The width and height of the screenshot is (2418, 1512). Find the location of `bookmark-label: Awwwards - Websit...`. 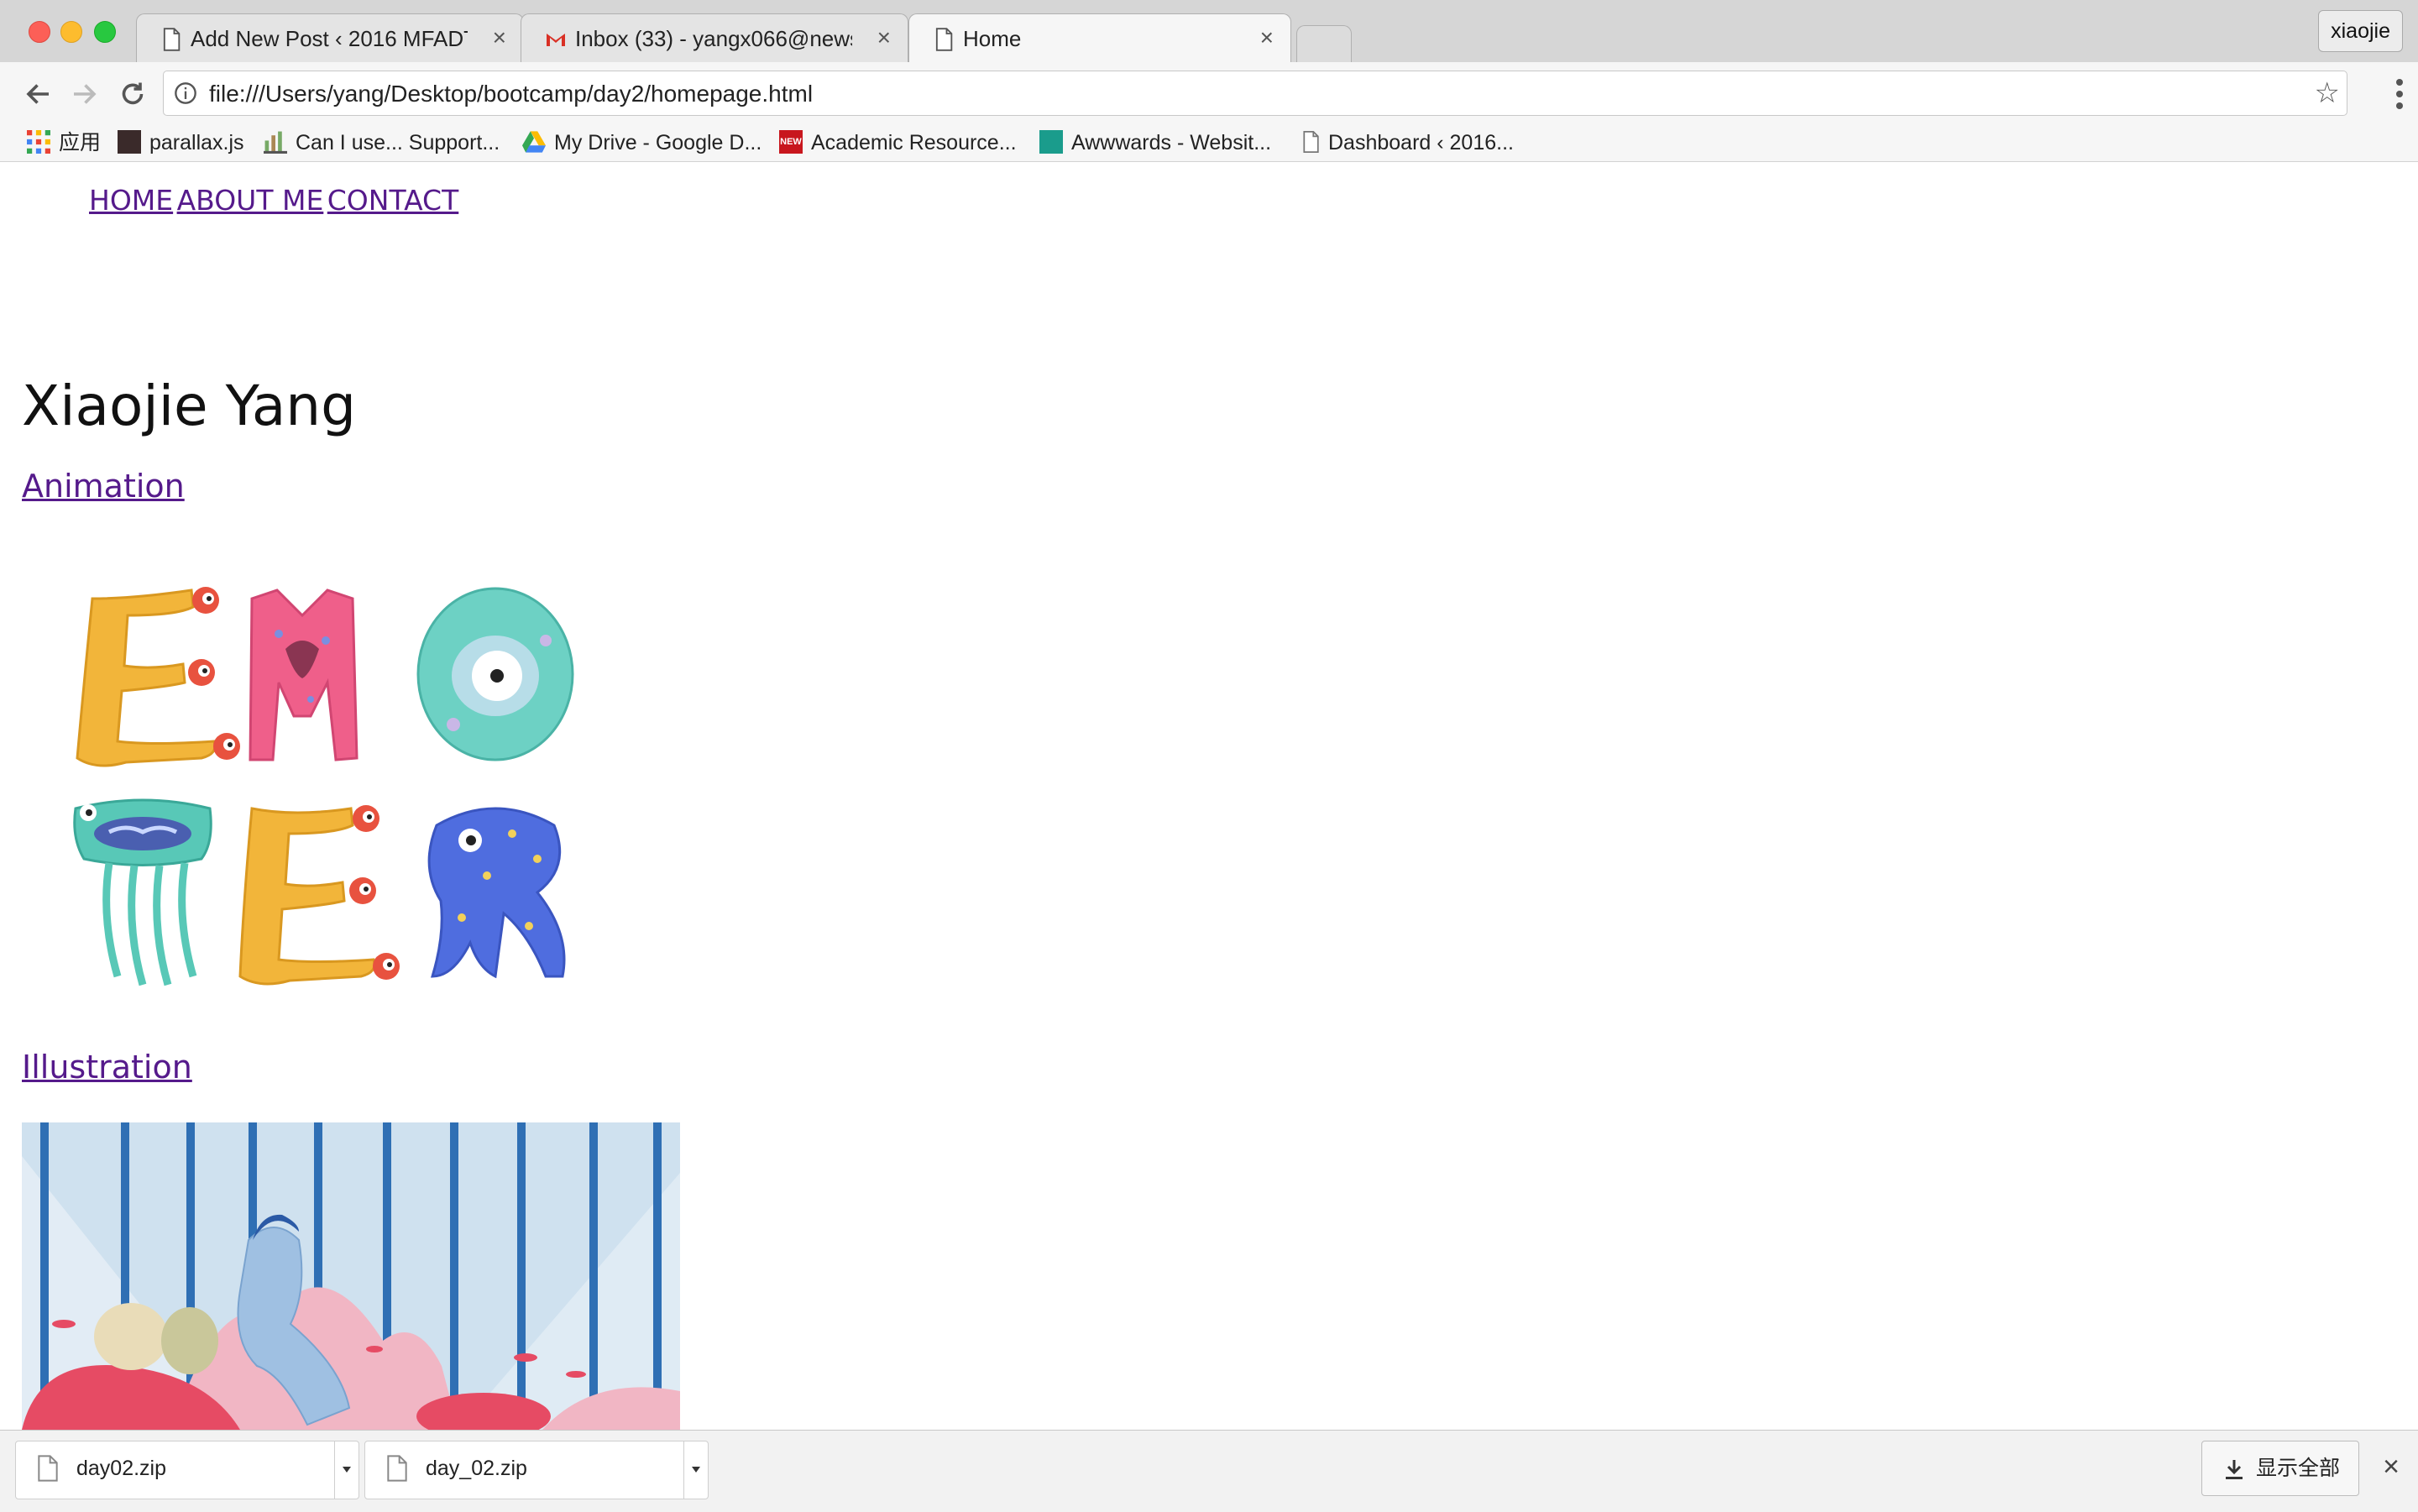

bookmark-label: Awwwards - Websit... is located at coordinates (1171, 142).